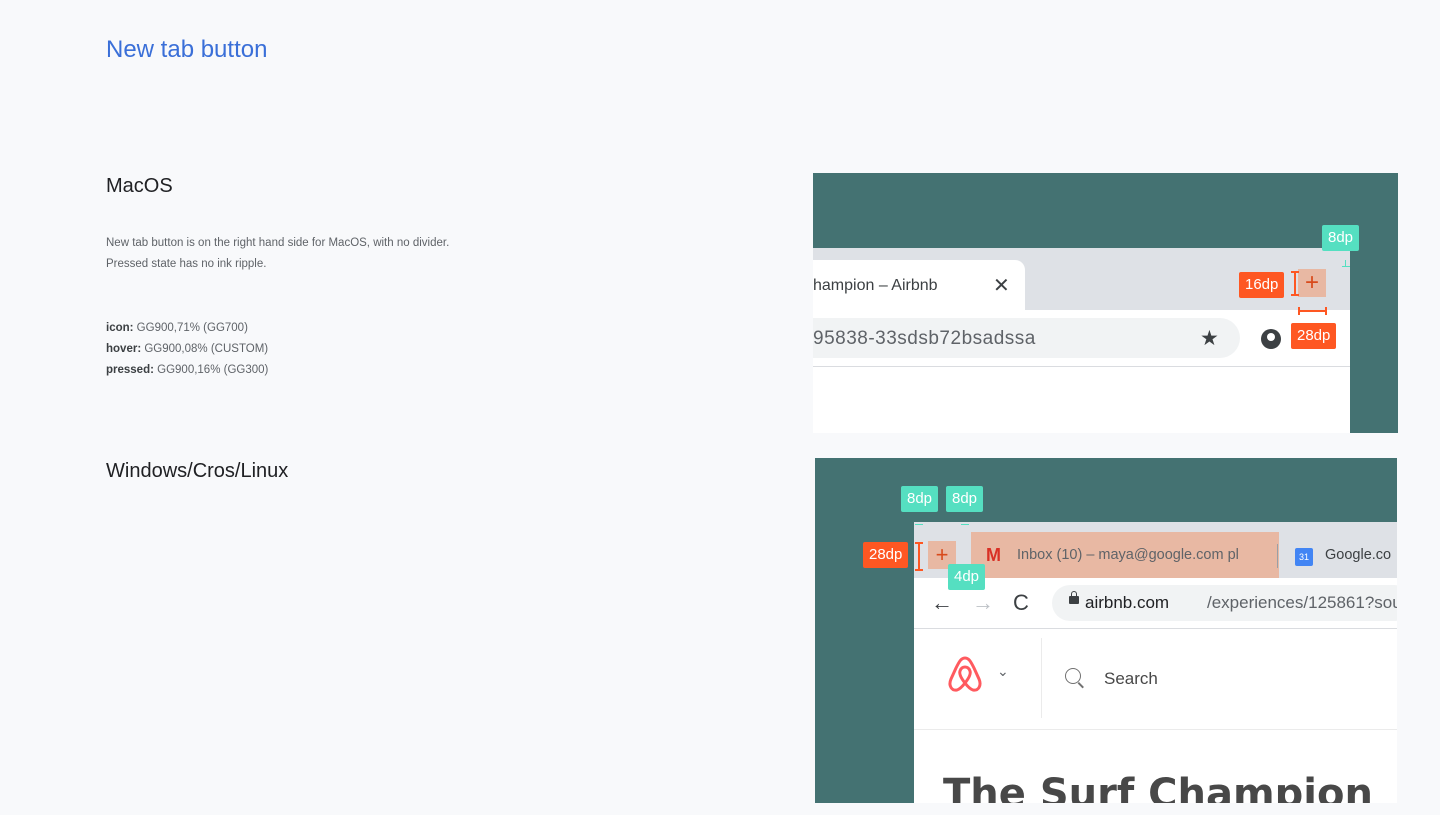 Image resolution: width=1440 pixels, height=815 pixels. I want to click on window-frame, so click(1105, 210).